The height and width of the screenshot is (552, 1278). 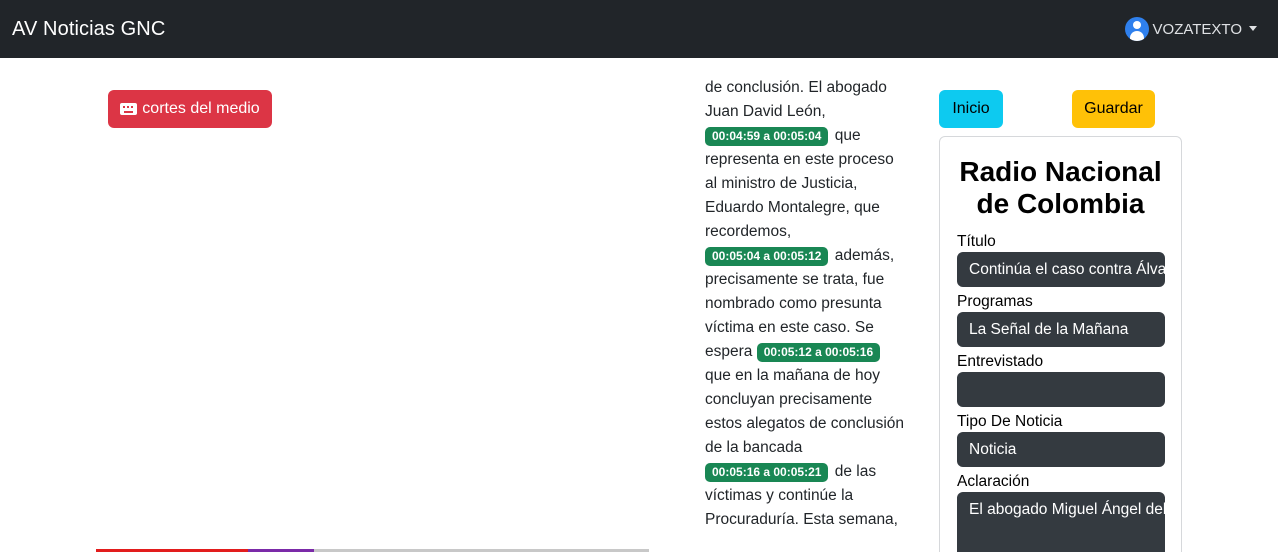 I want to click on user-name: VOZATEXTO, so click(x=1197, y=29).